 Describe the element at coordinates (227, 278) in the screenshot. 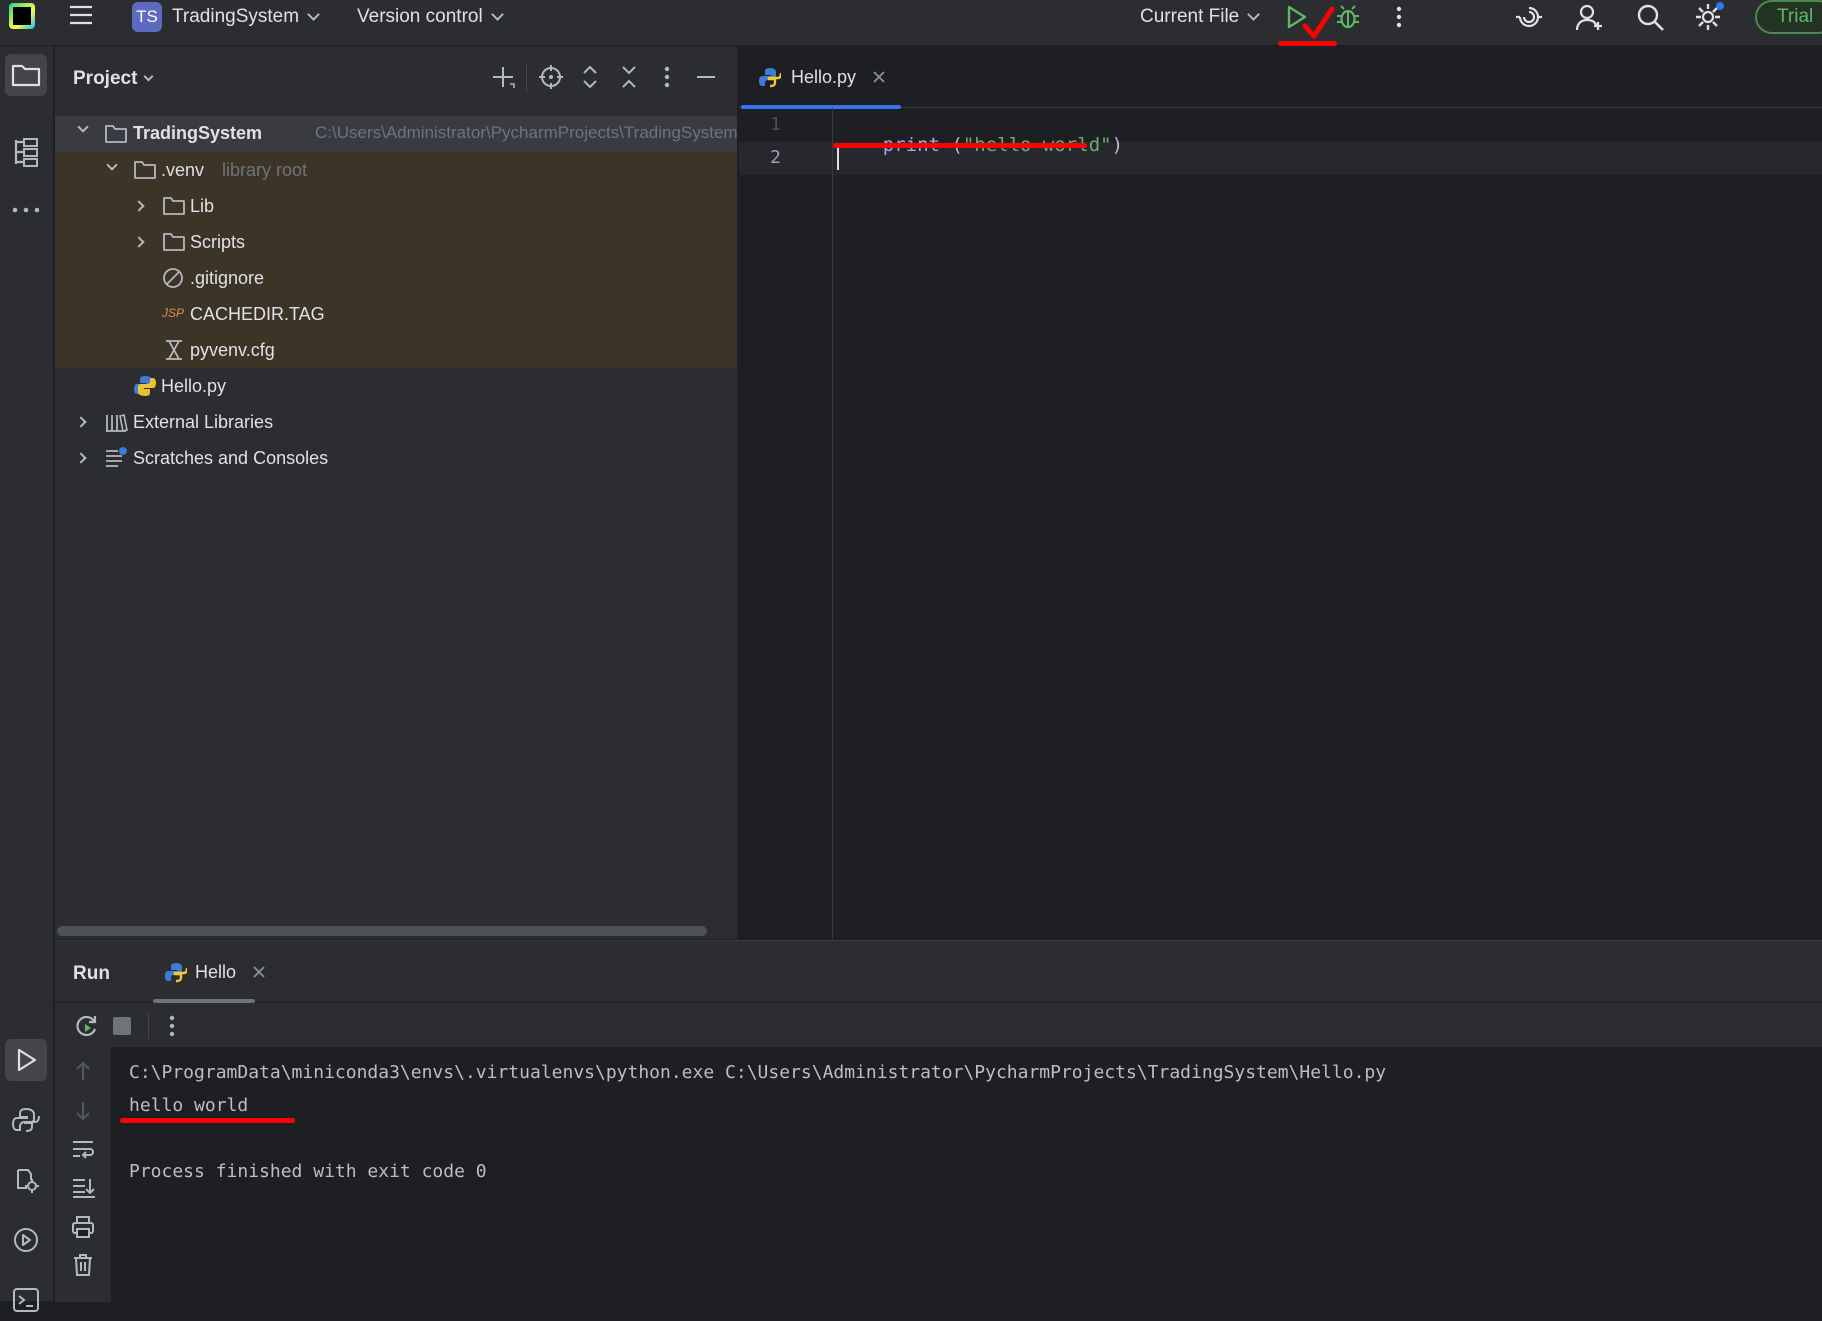

I see `gitignore-label: .gitignore` at that location.